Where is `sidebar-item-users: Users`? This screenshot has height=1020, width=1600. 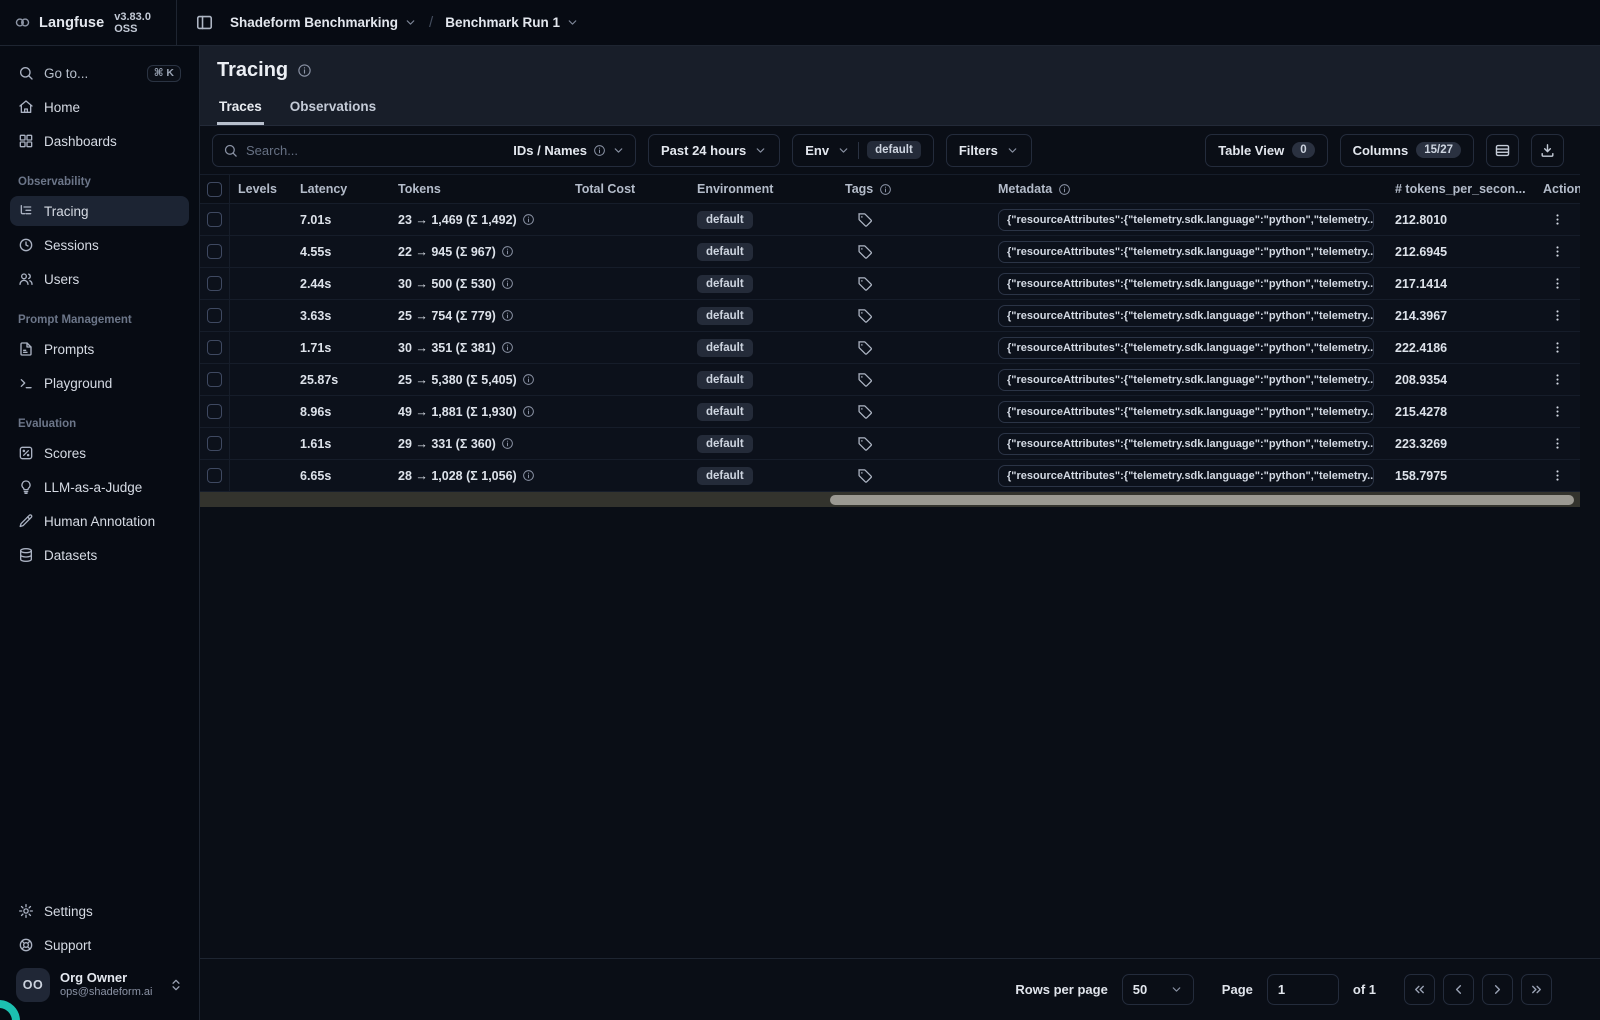 sidebar-item-users: Users is located at coordinates (99, 279).